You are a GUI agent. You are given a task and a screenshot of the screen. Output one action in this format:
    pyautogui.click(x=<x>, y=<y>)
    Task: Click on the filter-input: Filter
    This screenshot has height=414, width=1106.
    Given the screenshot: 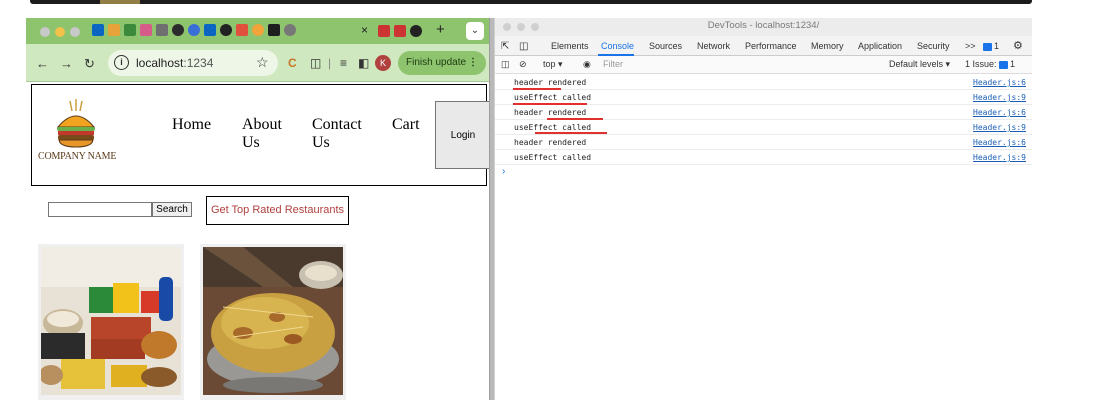 What is the action you would take?
    pyautogui.click(x=613, y=64)
    